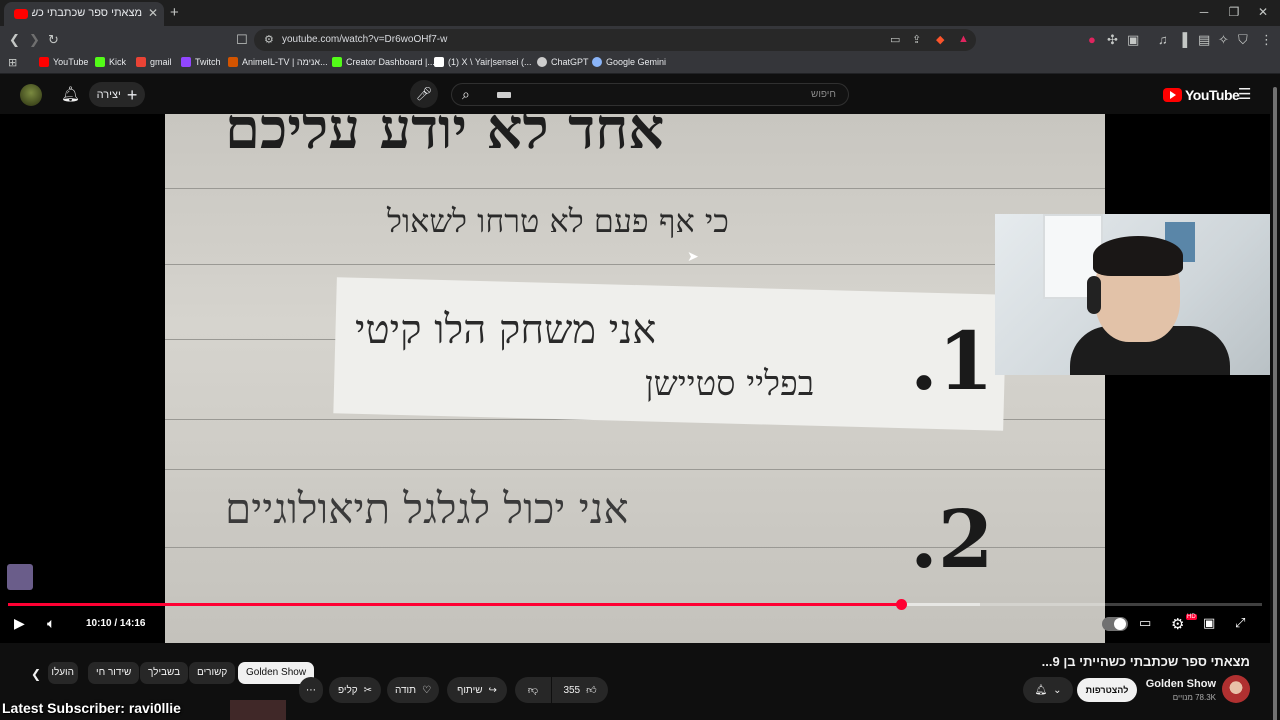 The image size is (1280, 720). Describe the element at coordinates (916, 39) in the screenshot. I see `share-page-icon: ⇪` at that location.